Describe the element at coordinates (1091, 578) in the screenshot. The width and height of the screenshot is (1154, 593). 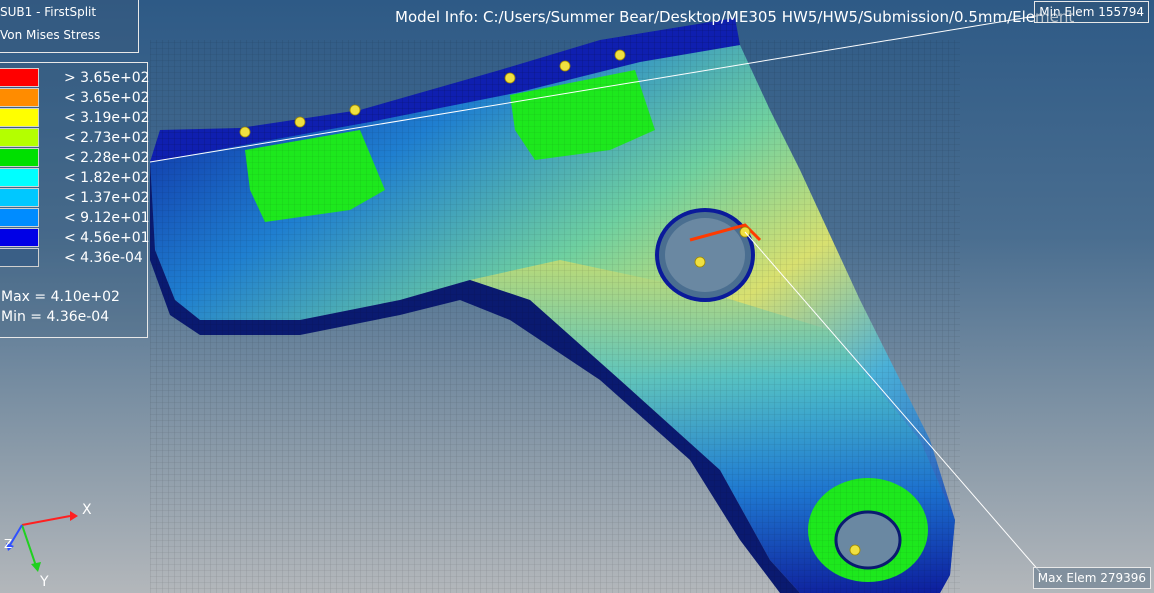
I see `max-elem-tag: Max Elem 279396` at that location.